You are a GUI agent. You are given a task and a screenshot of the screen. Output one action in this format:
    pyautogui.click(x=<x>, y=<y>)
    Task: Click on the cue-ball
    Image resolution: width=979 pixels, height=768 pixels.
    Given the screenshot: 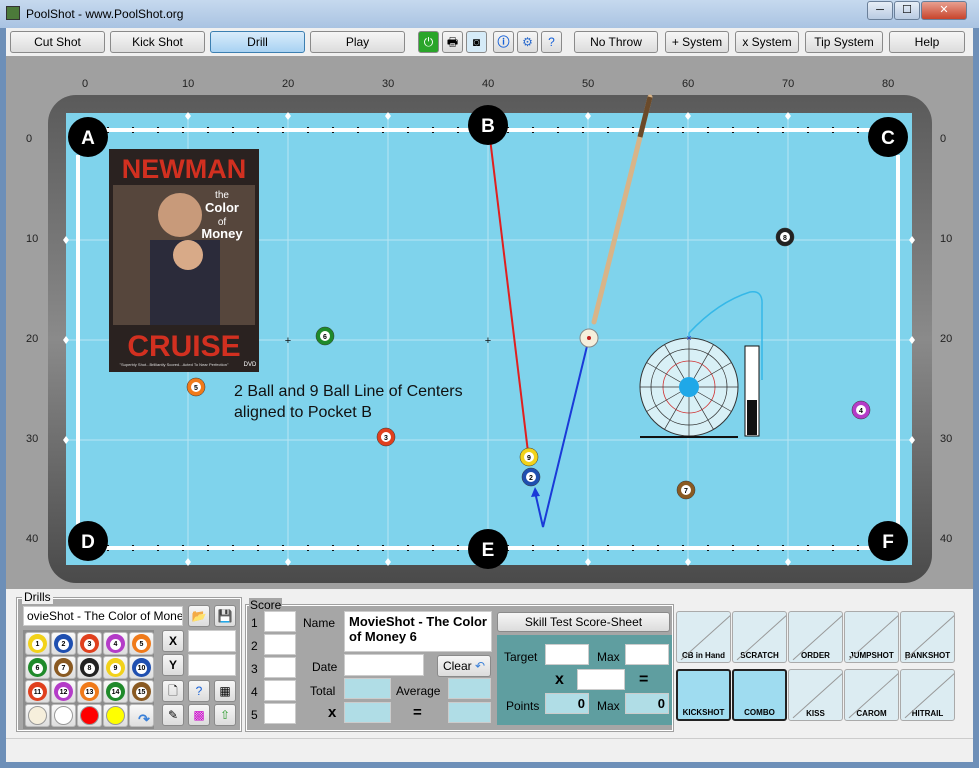 What is the action you would take?
    pyautogui.click(x=589, y=338)
    